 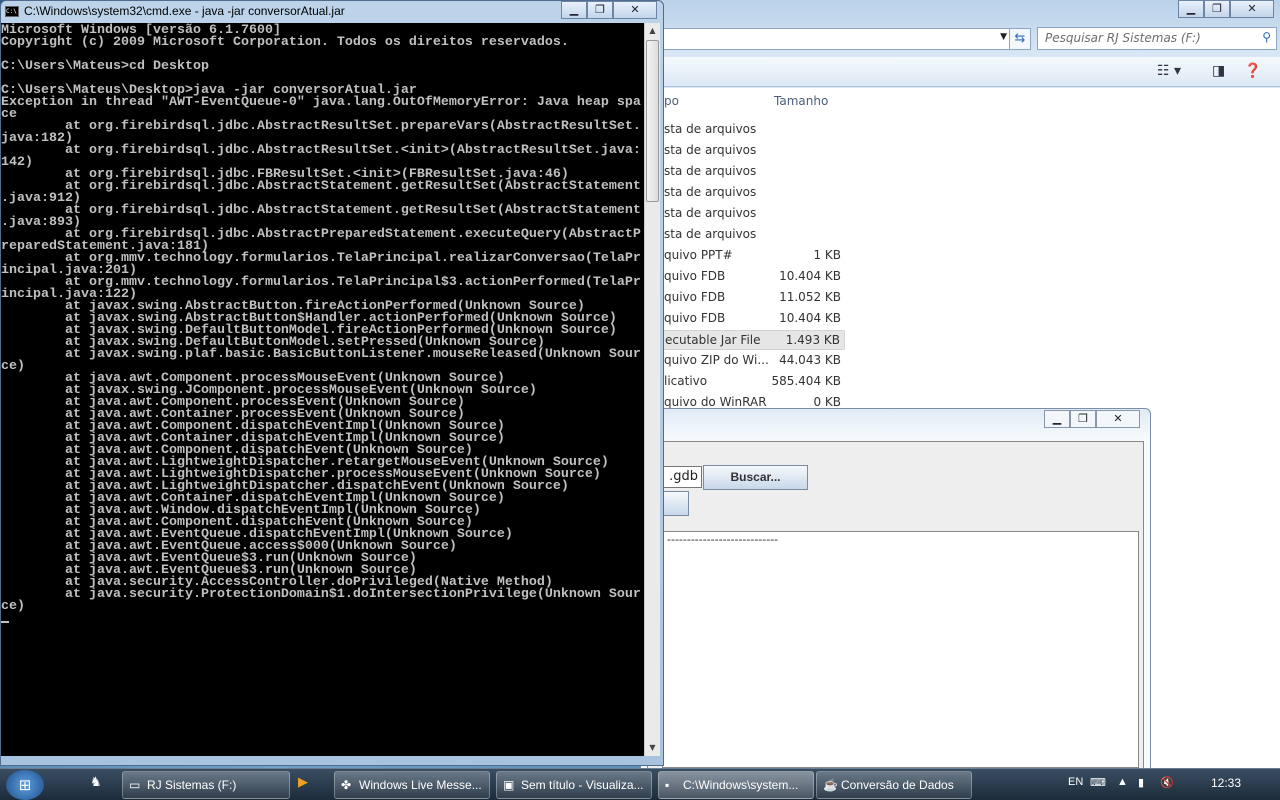 What do you see at coordinates (671, 101) in the screenshot?
I see `column-header-type: po` at bounding box center [671, 101].